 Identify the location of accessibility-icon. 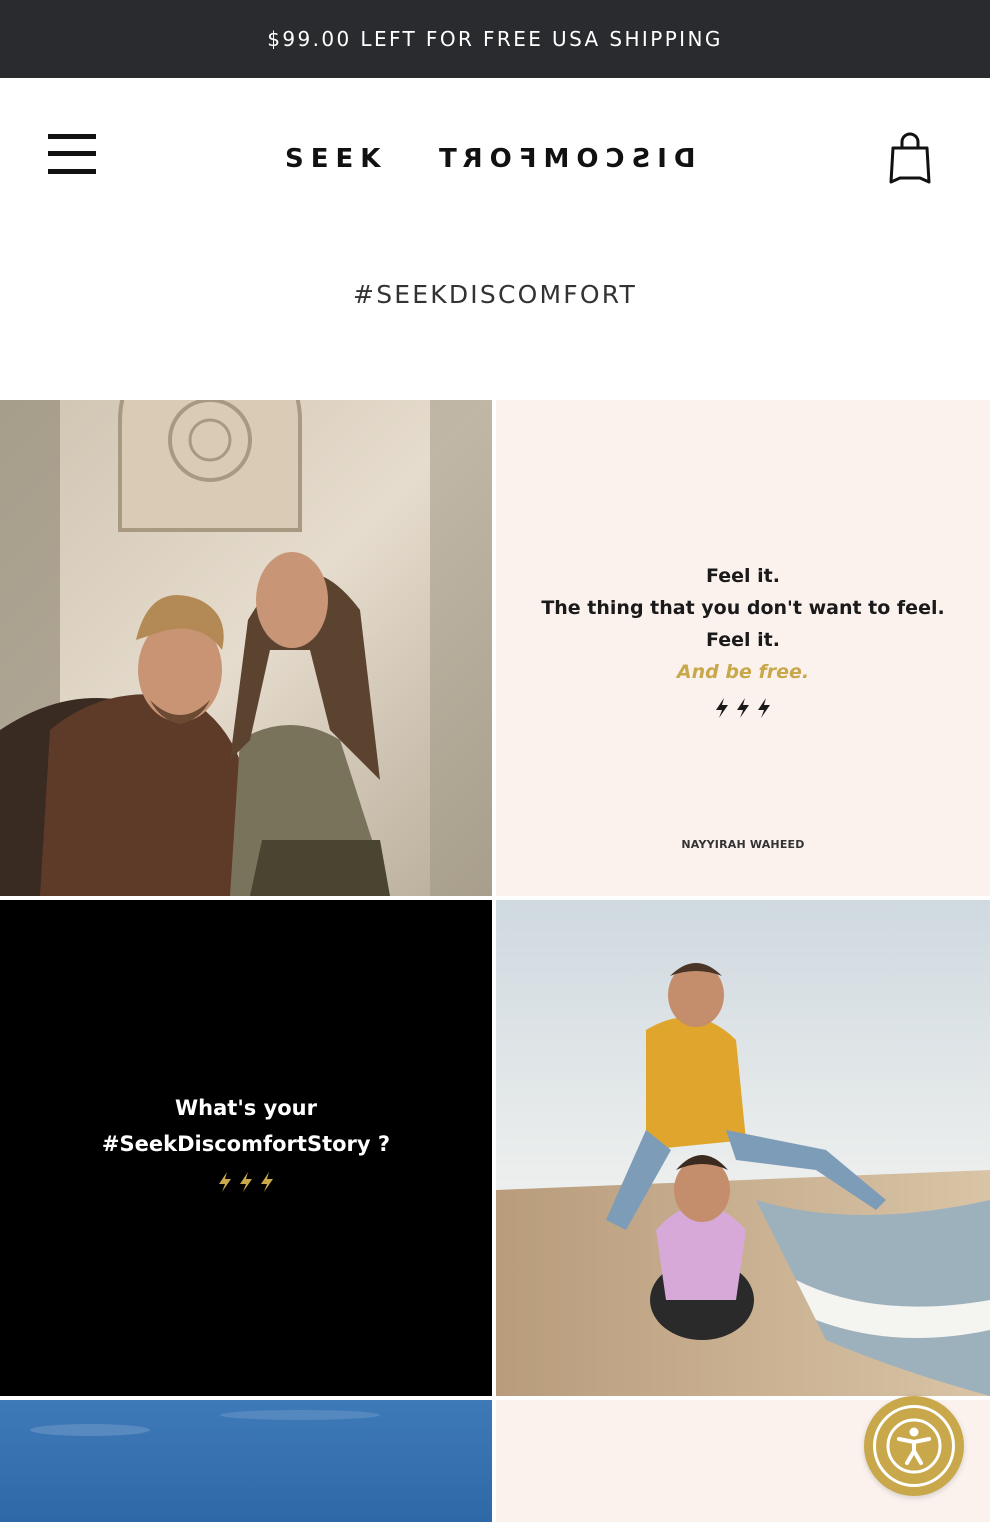
(914, 1446).